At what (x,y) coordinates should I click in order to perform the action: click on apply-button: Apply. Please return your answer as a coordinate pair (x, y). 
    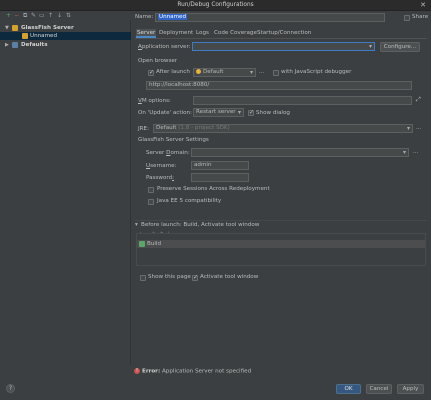
    Looking at the image, I should click on (410, 389).